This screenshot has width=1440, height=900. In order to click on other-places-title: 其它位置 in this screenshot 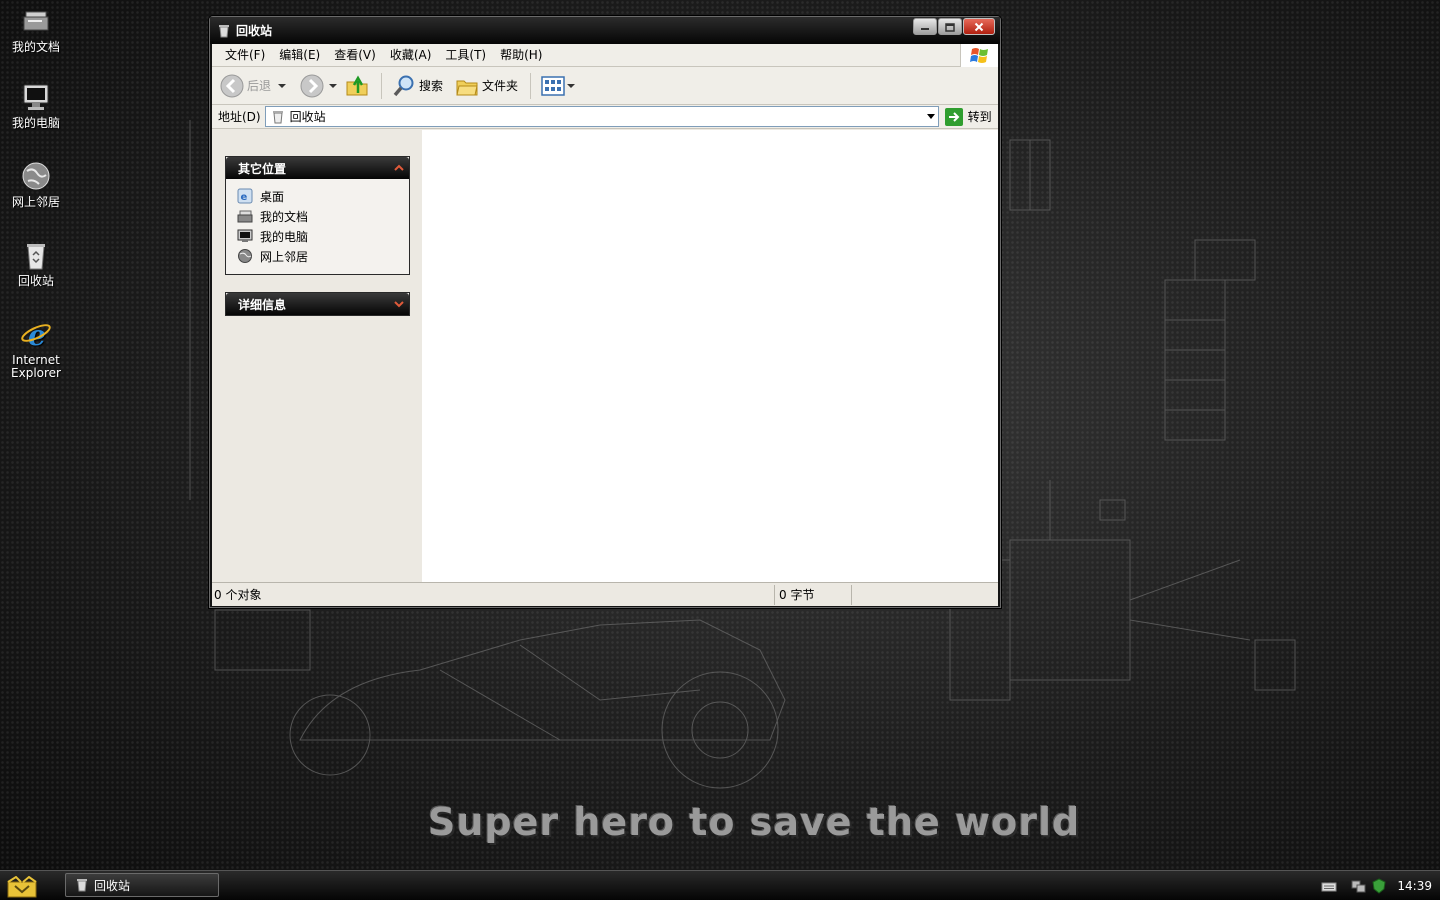, I will do `click(262, 168)`.